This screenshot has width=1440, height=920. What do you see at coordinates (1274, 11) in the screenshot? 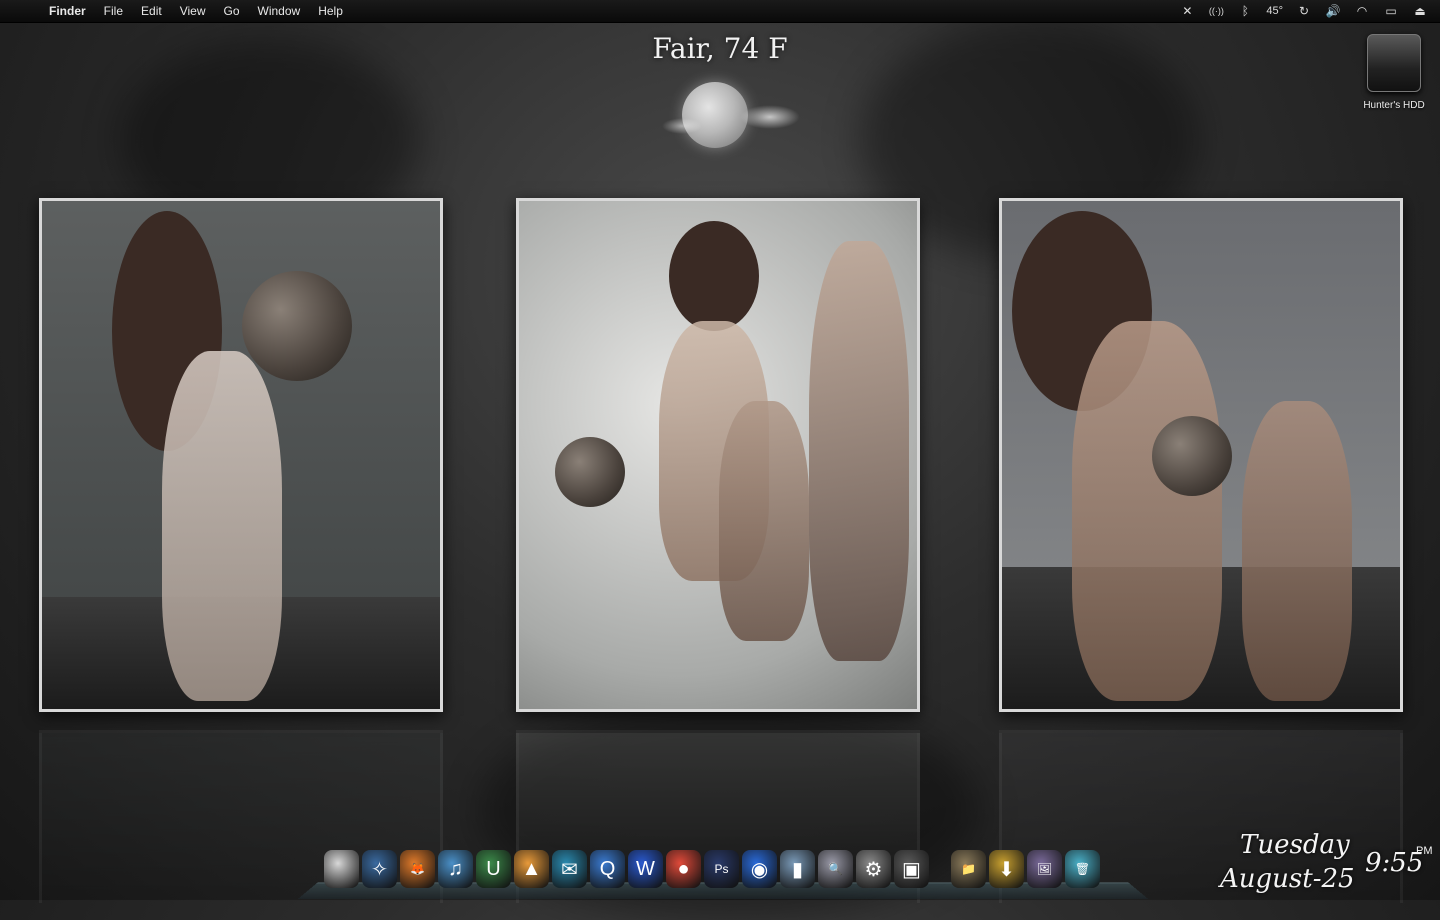
I see `temperature-readout: 45°` at bounding box center [1274, 11].